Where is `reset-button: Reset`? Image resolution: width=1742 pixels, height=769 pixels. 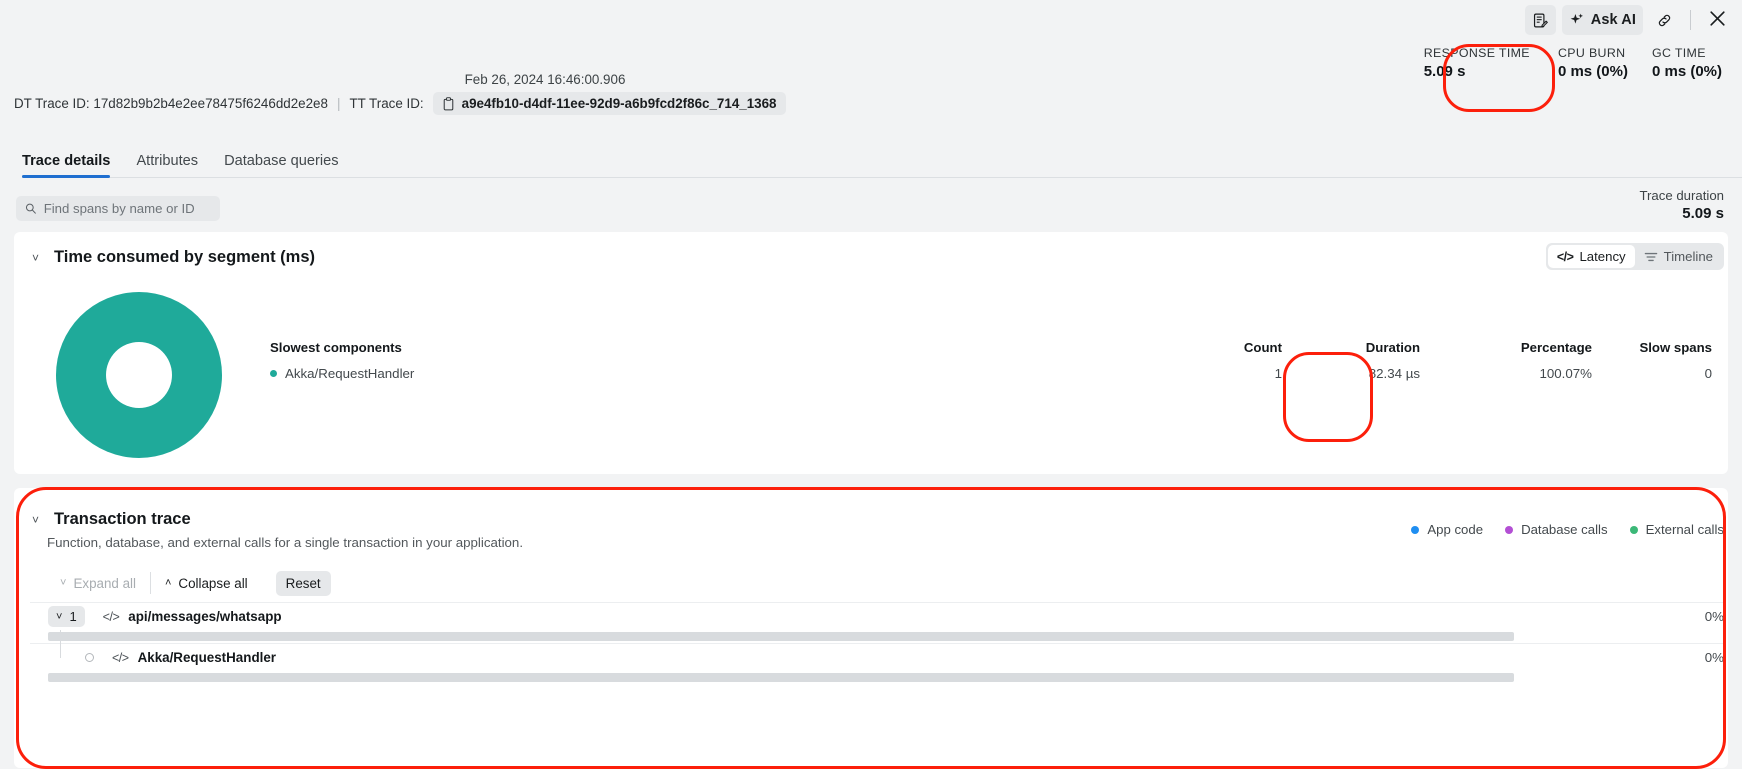
reset-button: Reset is located at coordinates (303, 583).